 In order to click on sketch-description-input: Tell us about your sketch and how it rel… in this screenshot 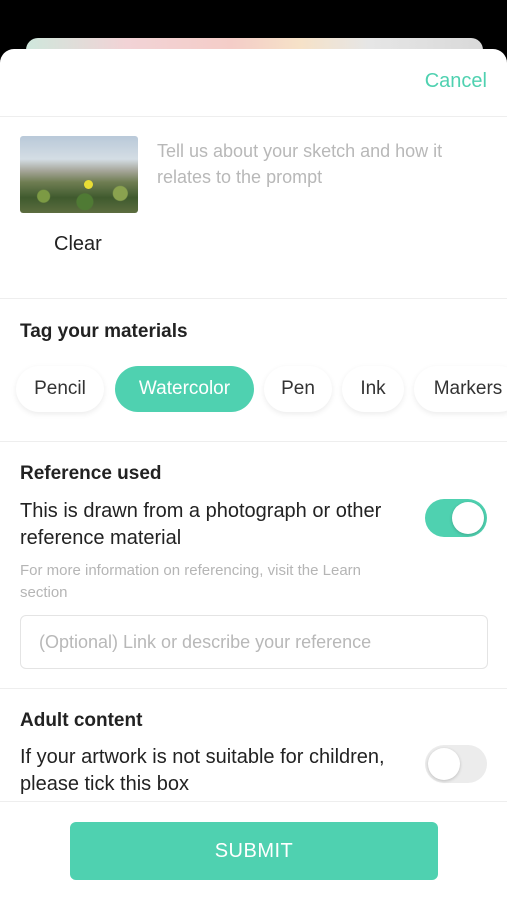, I will do `click(322, 164)`.